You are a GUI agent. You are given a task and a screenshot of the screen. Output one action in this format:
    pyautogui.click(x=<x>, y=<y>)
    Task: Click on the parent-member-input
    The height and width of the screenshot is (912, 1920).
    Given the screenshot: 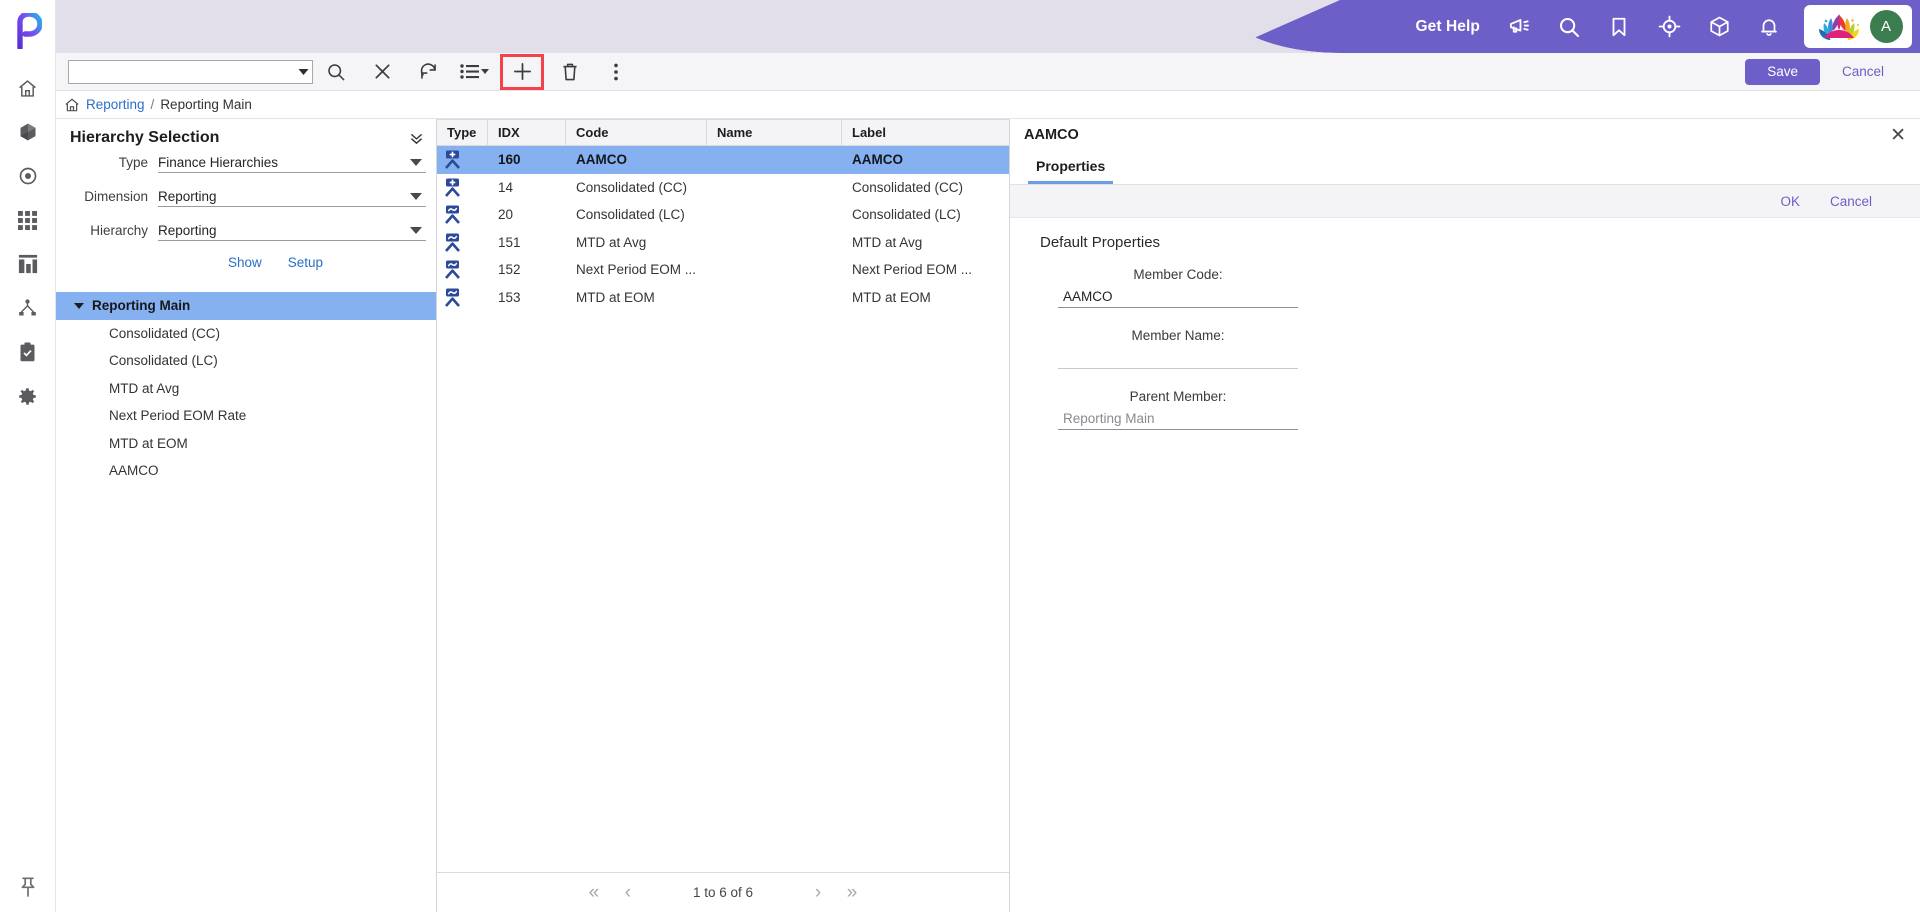 What is the action you would take?
    pyautogui.click(x=1178, y=419)
    